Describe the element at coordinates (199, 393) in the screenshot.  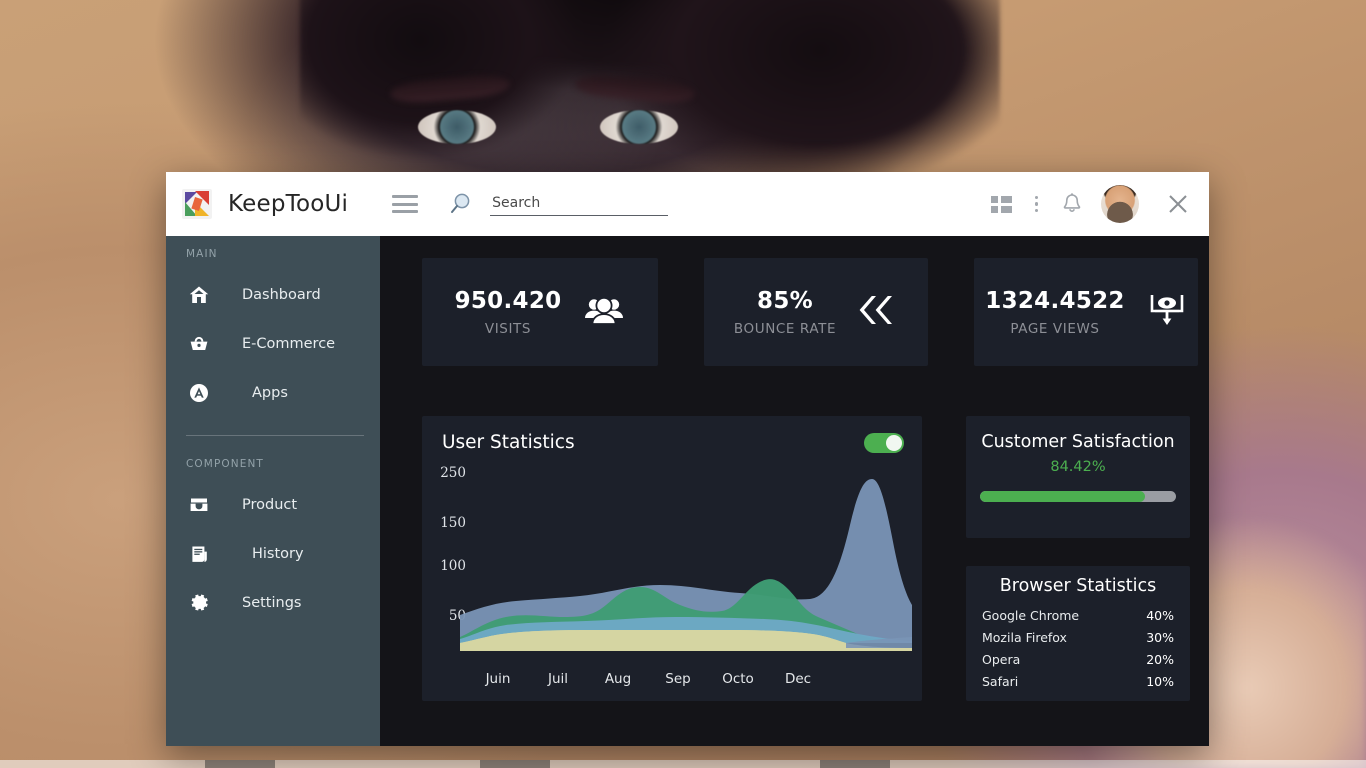
I see `apps-icon` at that location.